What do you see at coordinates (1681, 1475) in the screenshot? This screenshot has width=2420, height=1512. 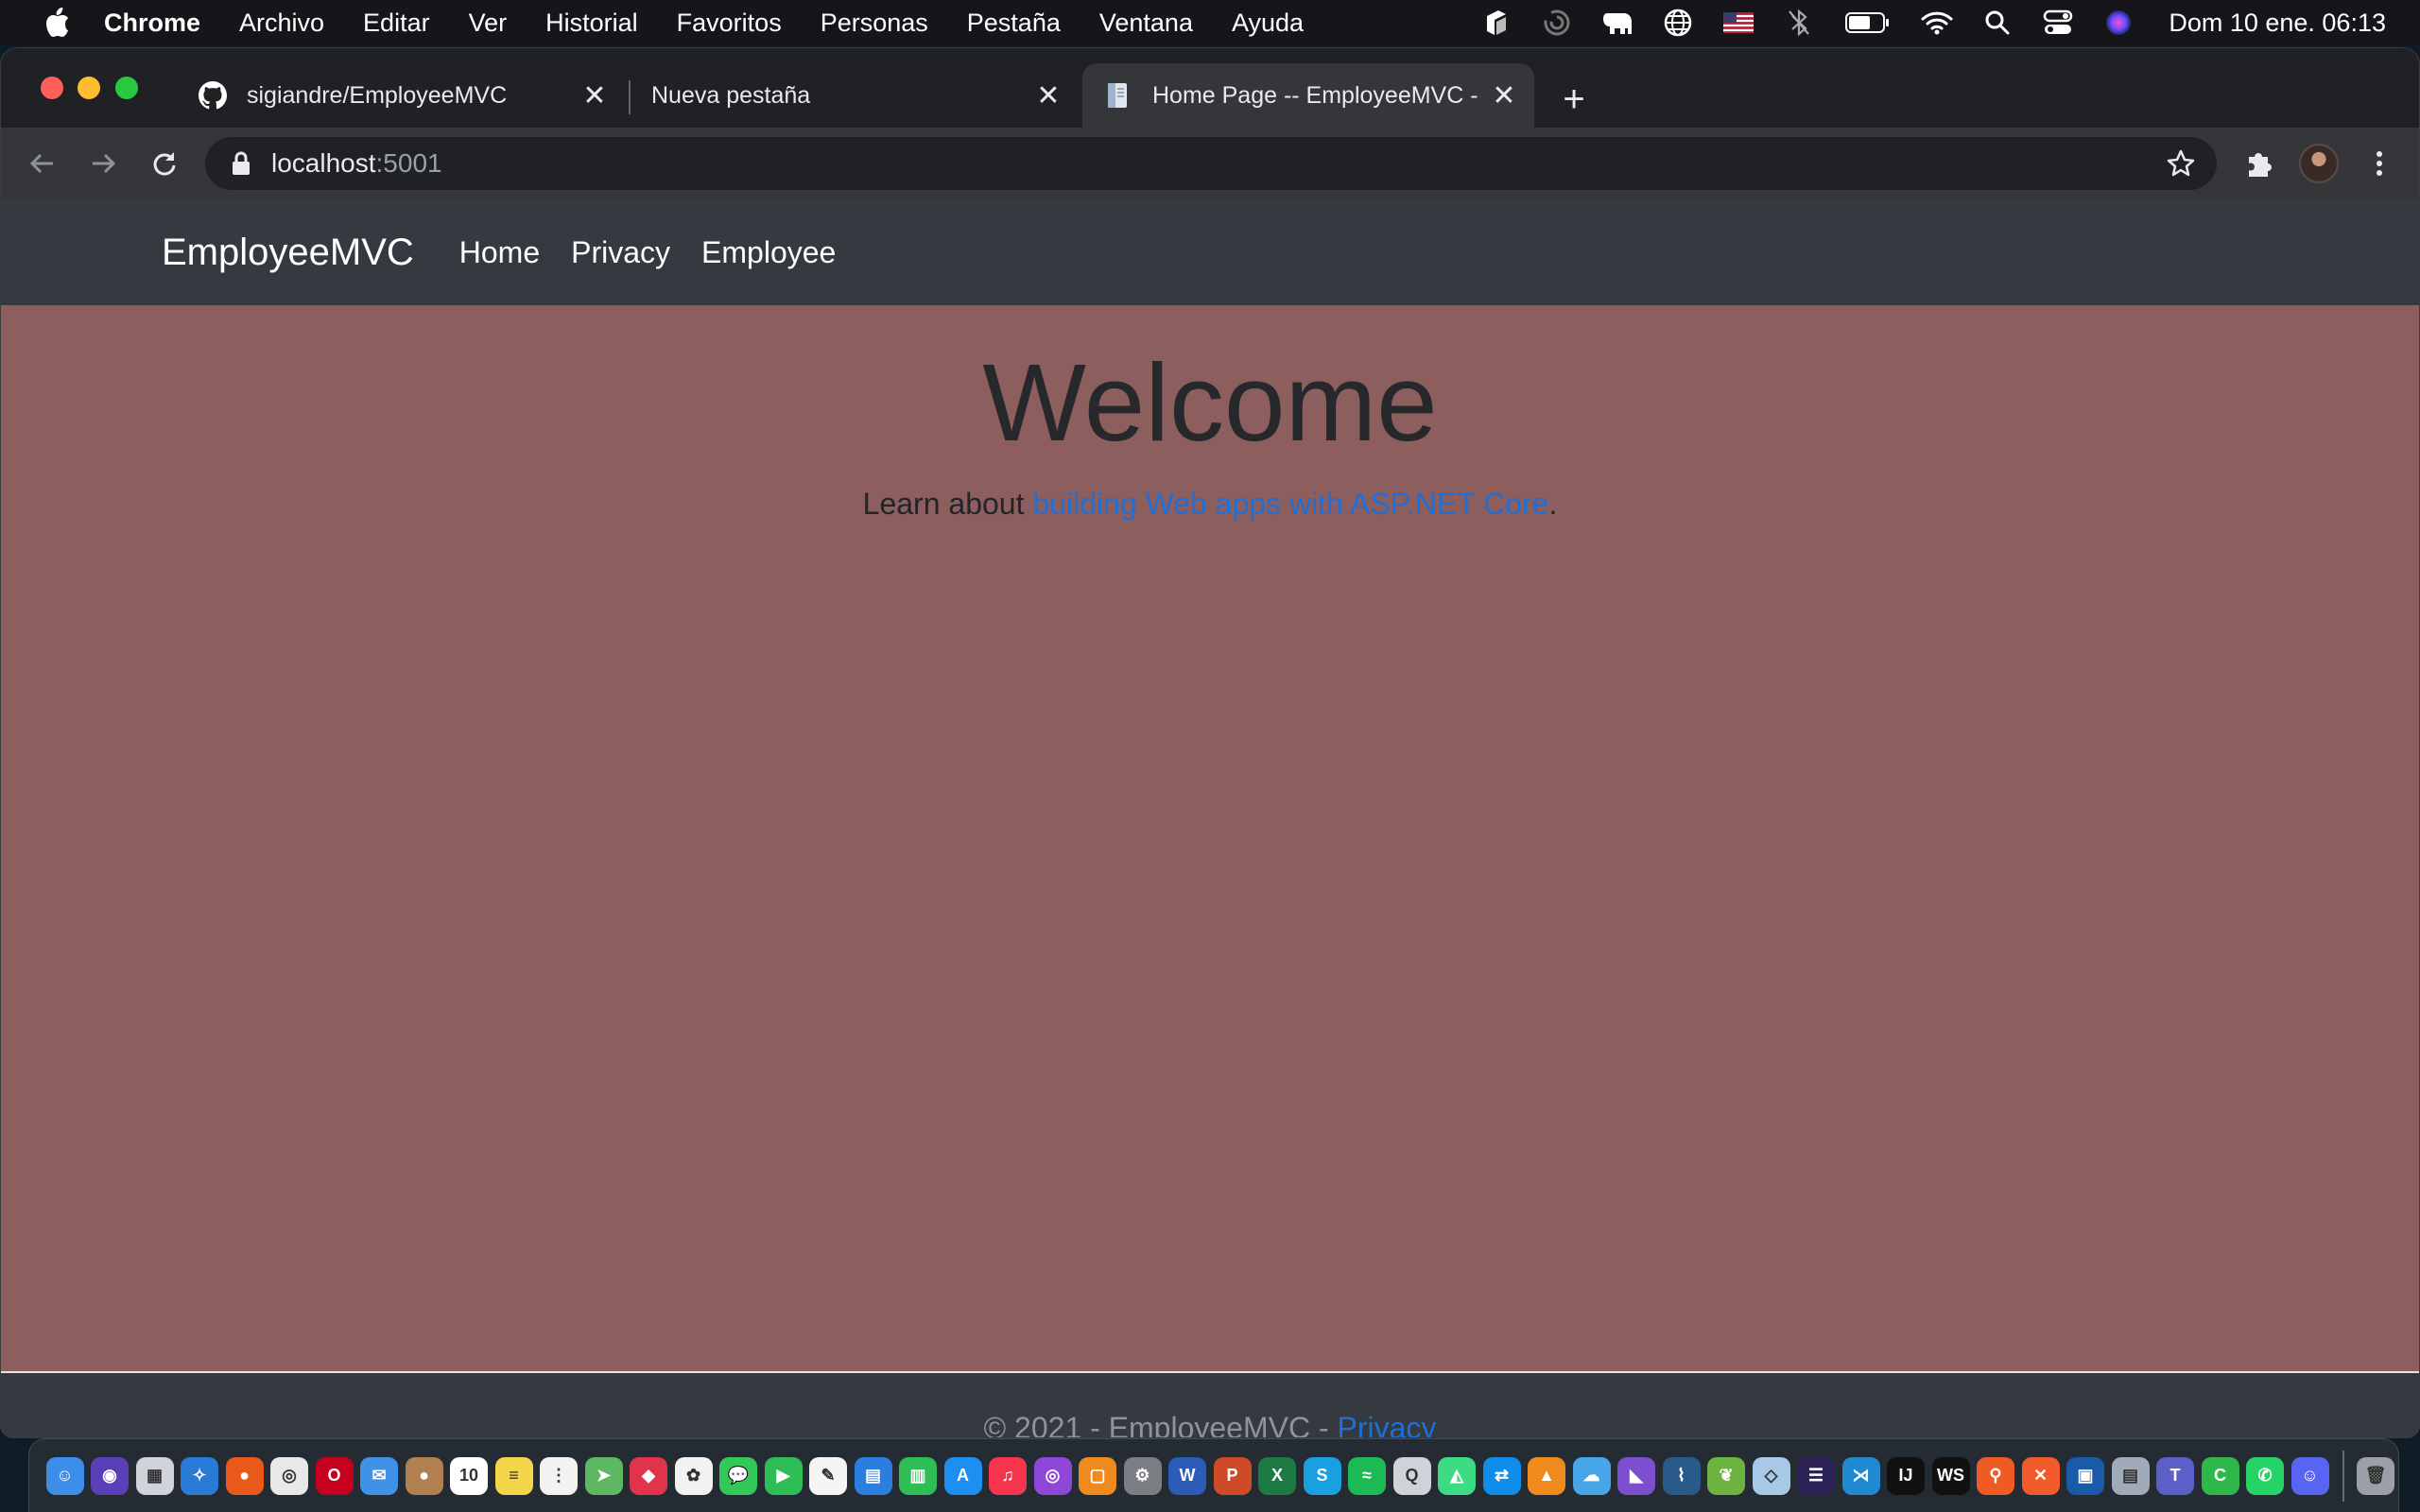 I see `dock-mysql-workbench-icon: ⌇` at bounding box center [1681, 1475].